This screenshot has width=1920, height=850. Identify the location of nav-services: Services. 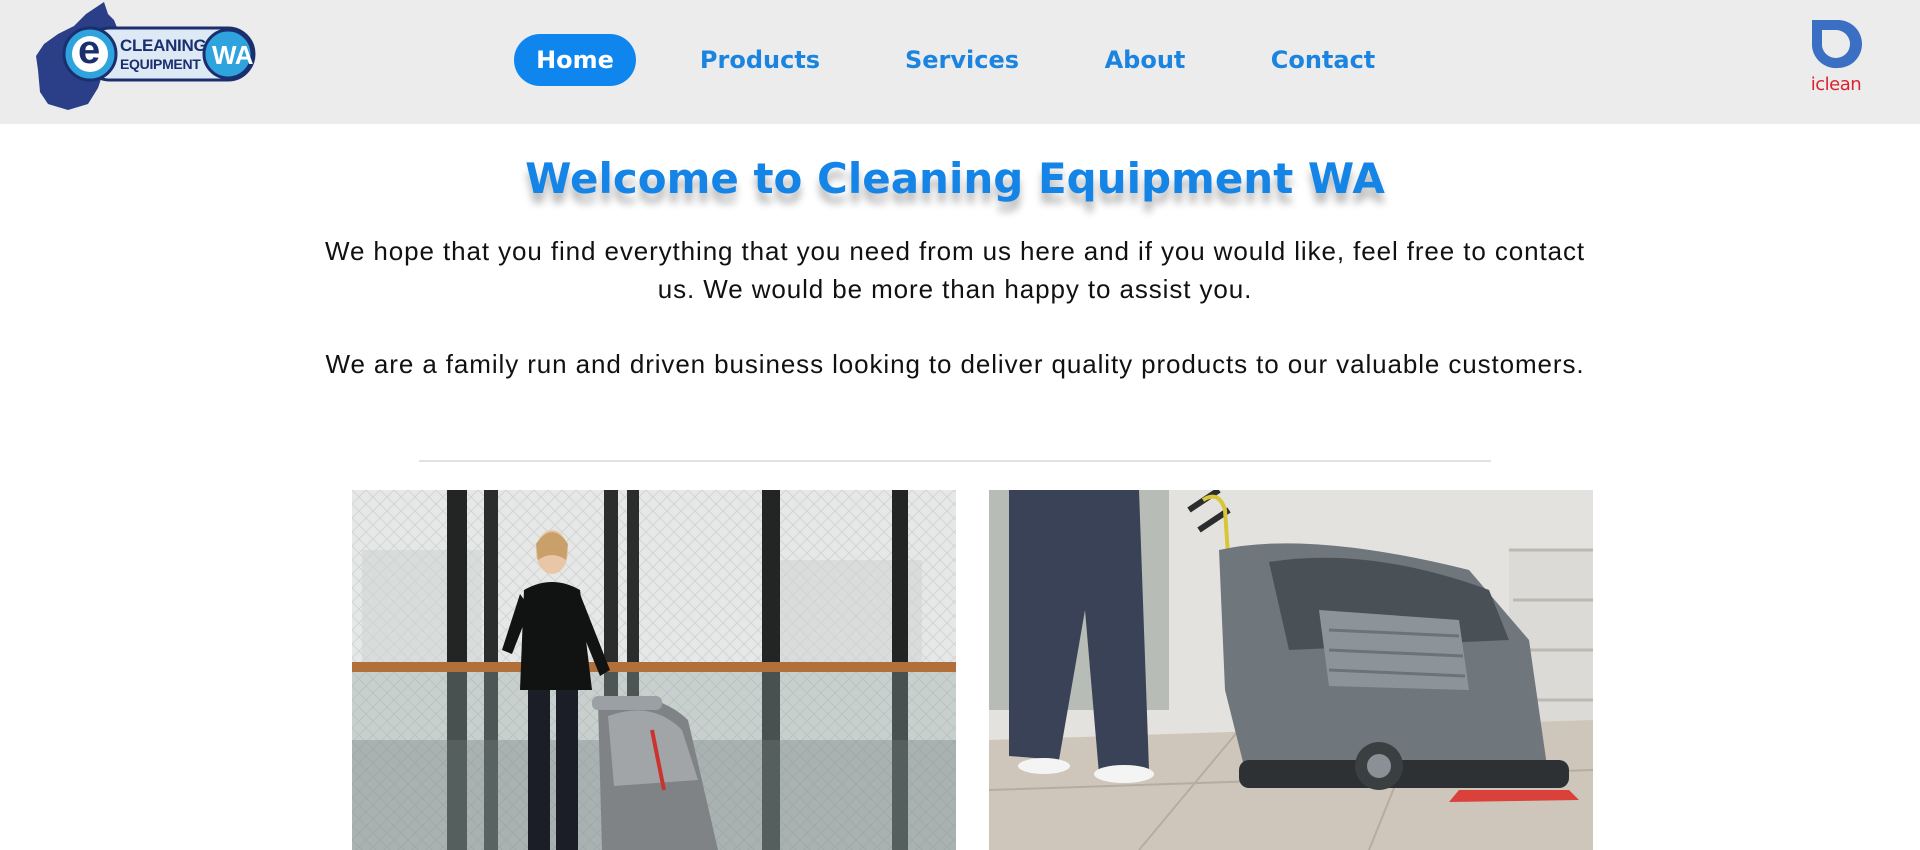
(962, 60).